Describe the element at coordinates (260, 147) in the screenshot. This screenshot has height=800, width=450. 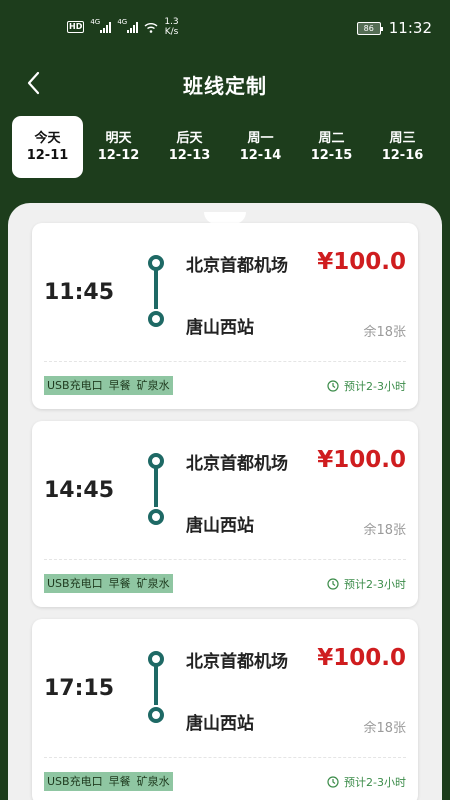
I see `day-tab-monday: 周一 12-14` at that location.